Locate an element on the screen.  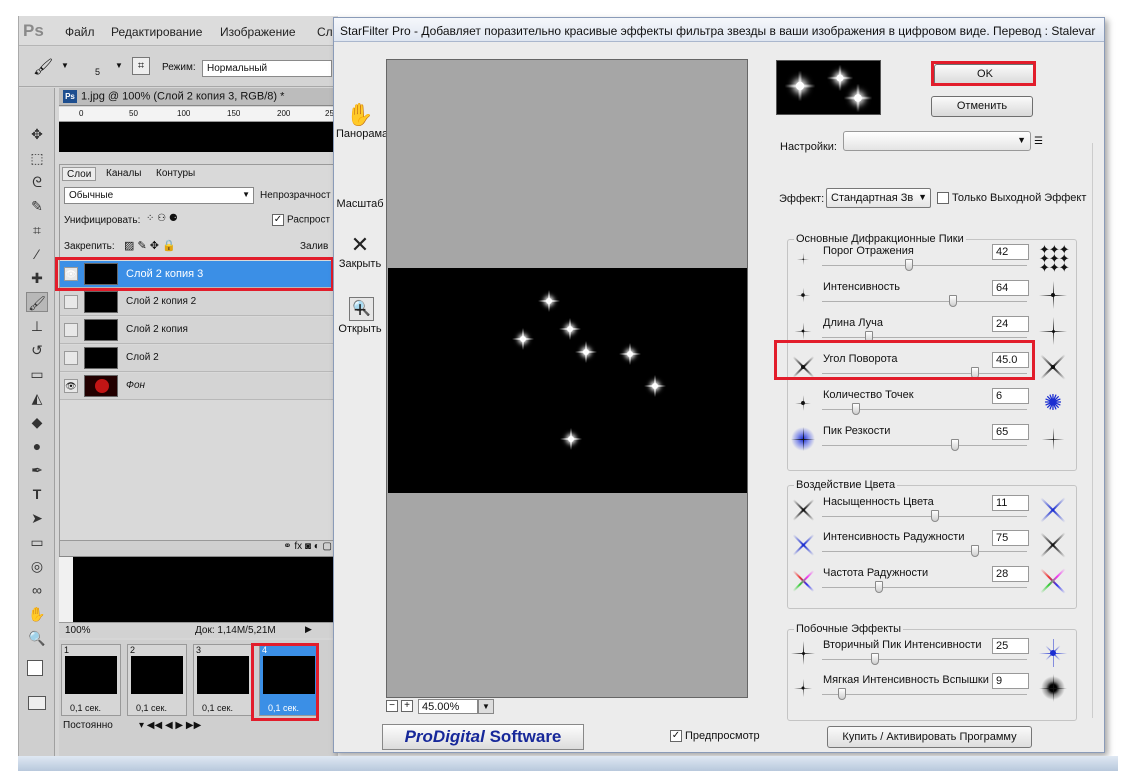
param-value: 28 is located at coordinates (1010, 574).